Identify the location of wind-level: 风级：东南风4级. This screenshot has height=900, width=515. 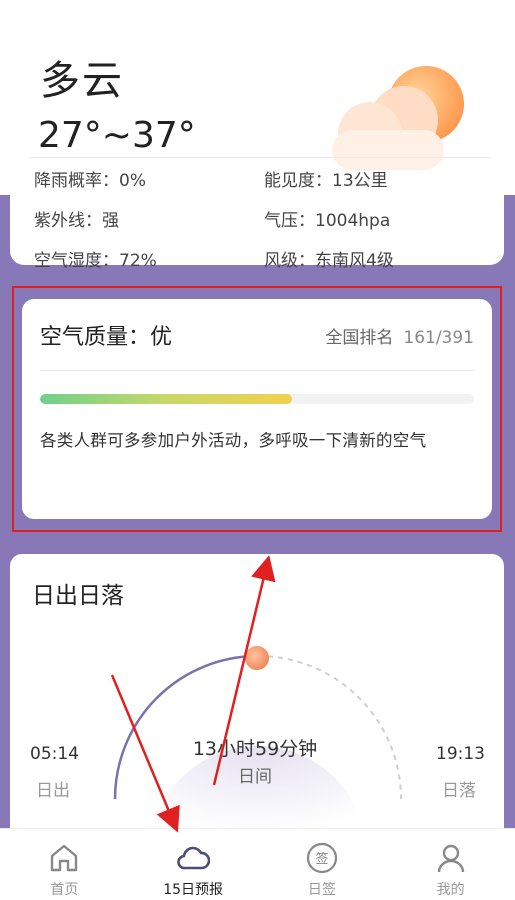
(329, 260).